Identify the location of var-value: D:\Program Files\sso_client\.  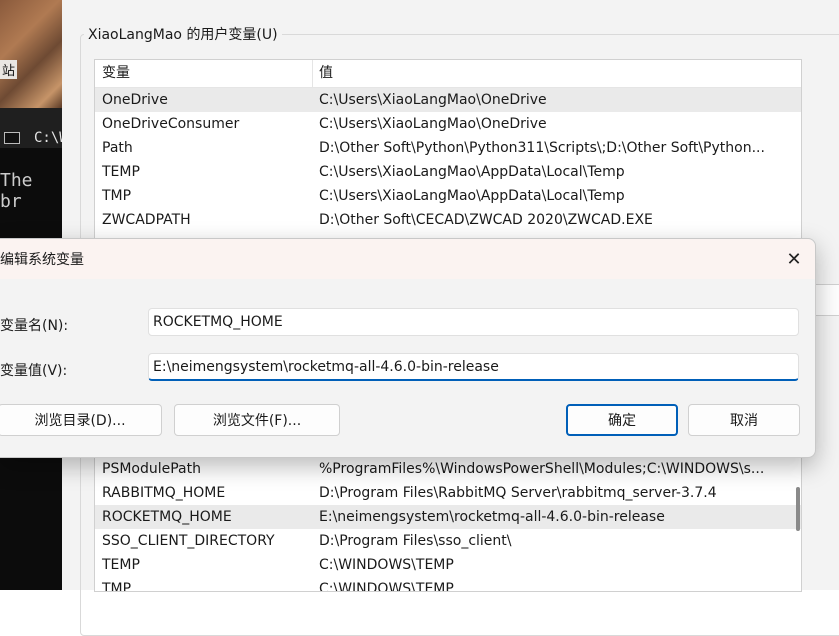
(415, 541).